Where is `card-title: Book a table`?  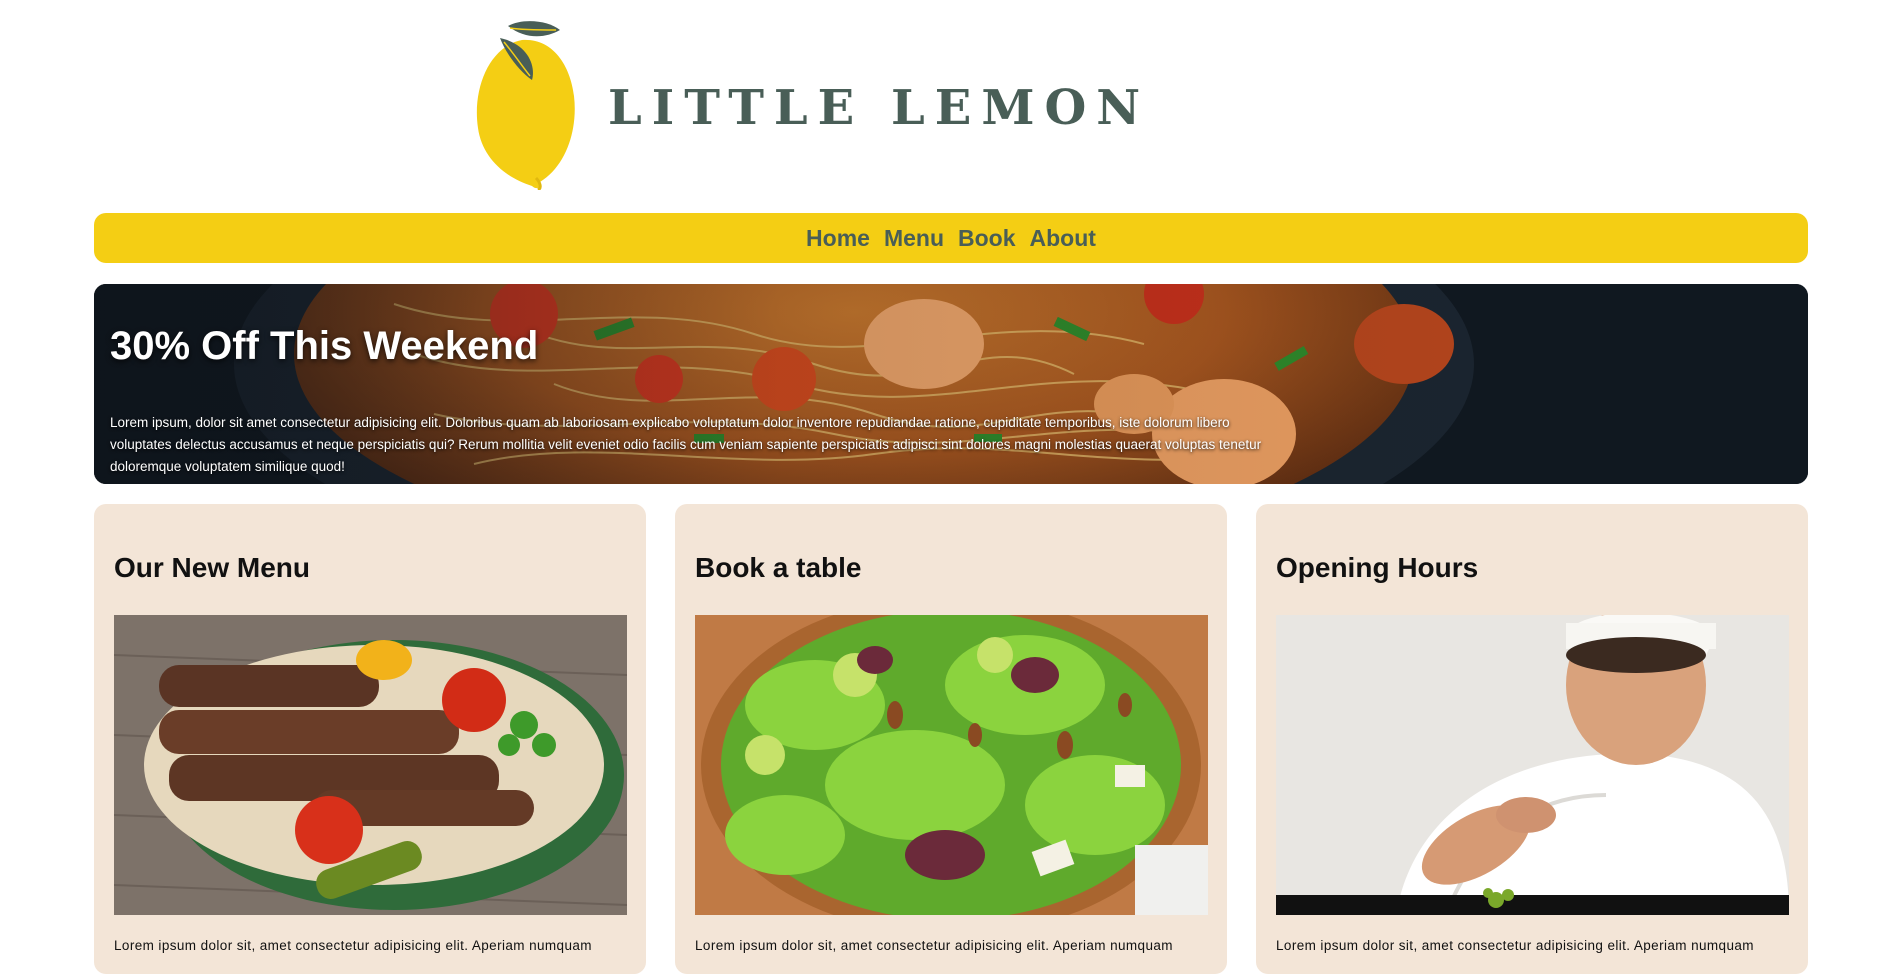 card-title: Book a table is located at coordinates (778, 567).